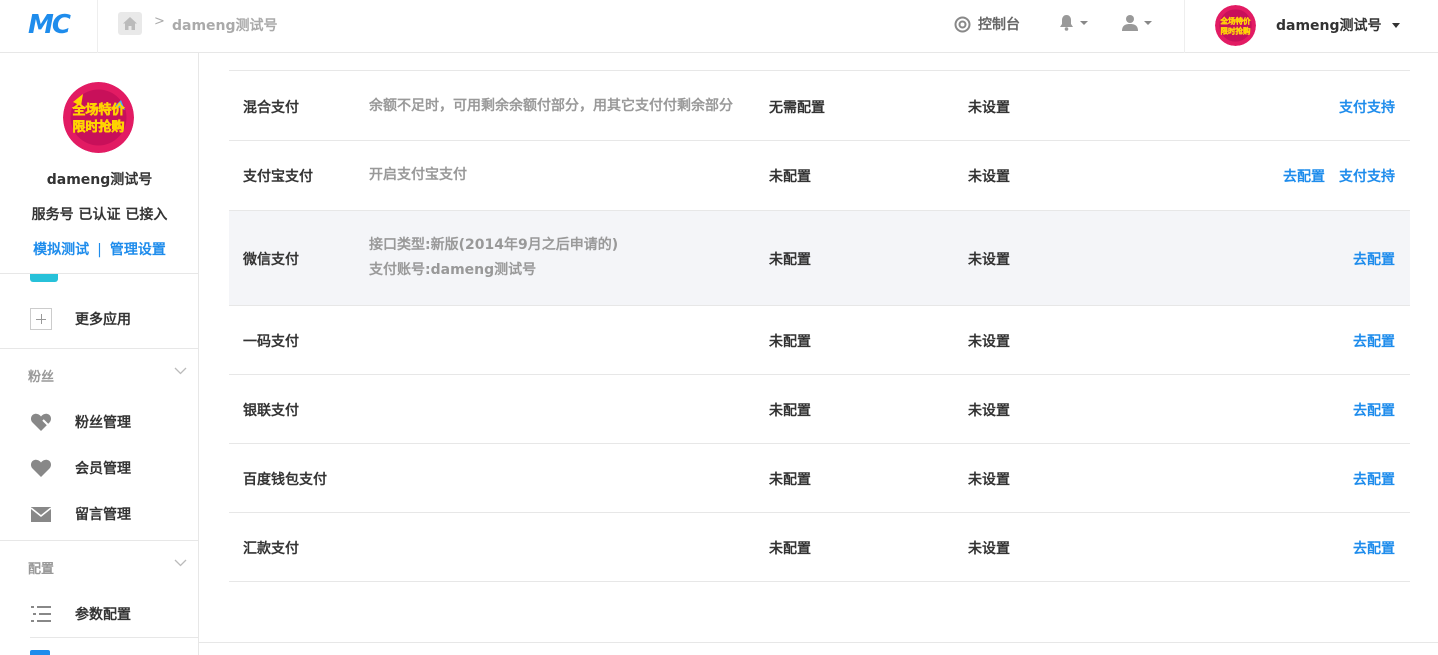 The height and width of the screenshot is (655, 1438). What do you see at coordinates (61, 250) in the screenshot?
I see `simulate-test-link: 模拟测试` at bounding box center [61, 250].